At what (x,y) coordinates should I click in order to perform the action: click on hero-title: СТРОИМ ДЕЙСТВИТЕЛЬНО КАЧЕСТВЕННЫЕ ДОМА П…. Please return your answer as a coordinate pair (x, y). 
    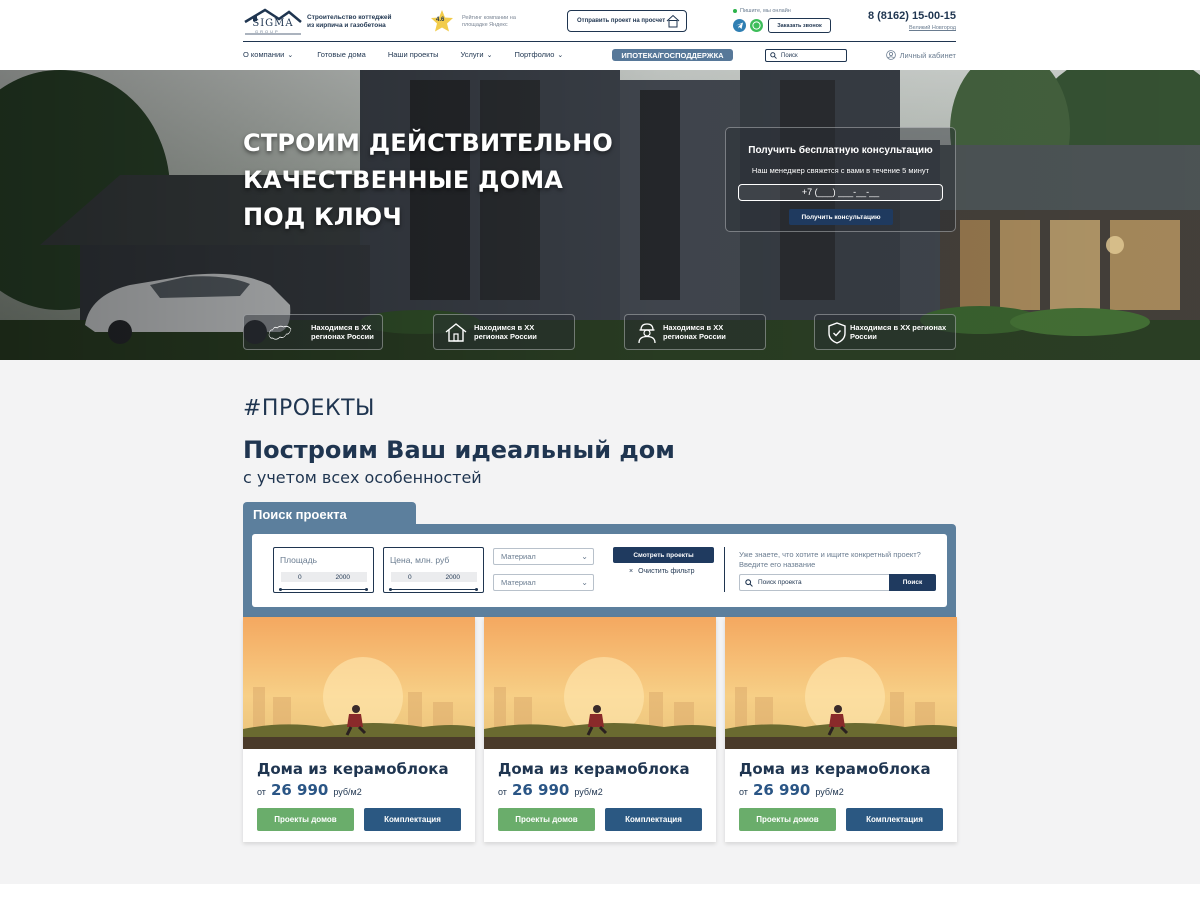
    Looking at the image, I should click on (453, 180).